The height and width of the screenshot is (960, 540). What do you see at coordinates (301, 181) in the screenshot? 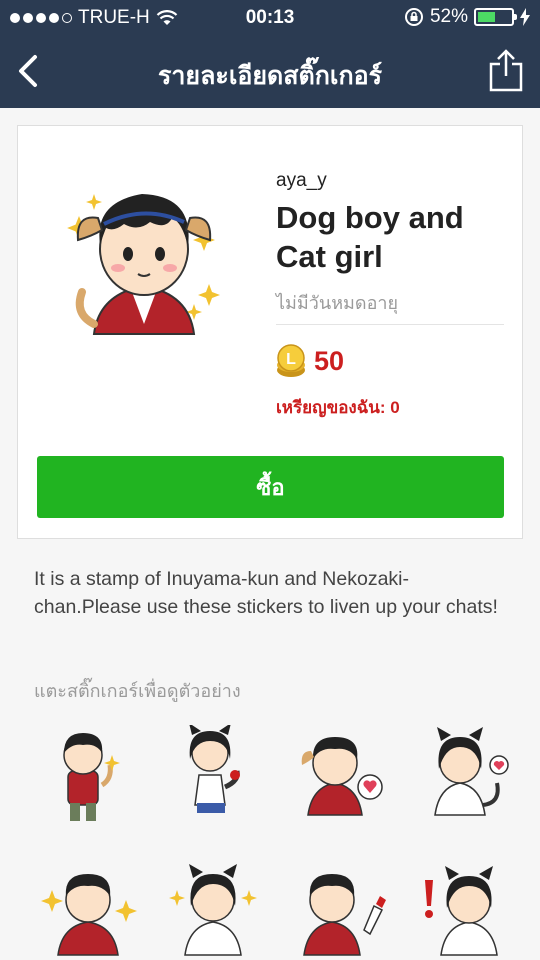
I see `author-name: aya_y` at bounding box center [301, 181].